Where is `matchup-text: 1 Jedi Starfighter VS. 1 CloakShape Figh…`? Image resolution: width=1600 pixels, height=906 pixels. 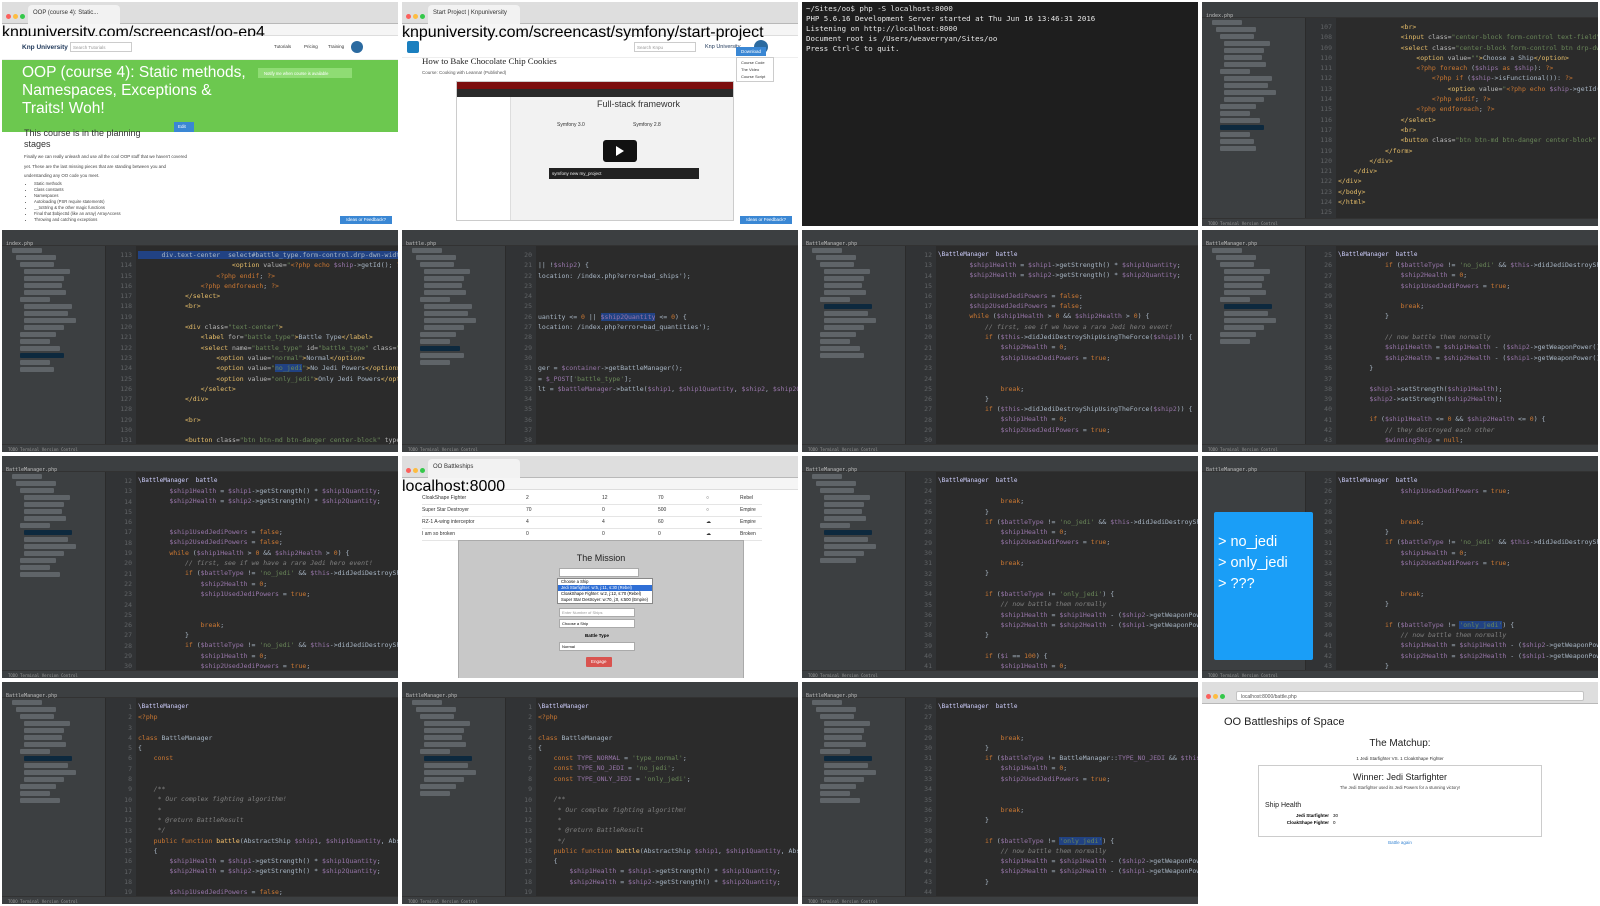 matchup-text: 1 Jedi Starfighter VS. 1 CloakShape Figh… is located at coordinates (1400, 758).